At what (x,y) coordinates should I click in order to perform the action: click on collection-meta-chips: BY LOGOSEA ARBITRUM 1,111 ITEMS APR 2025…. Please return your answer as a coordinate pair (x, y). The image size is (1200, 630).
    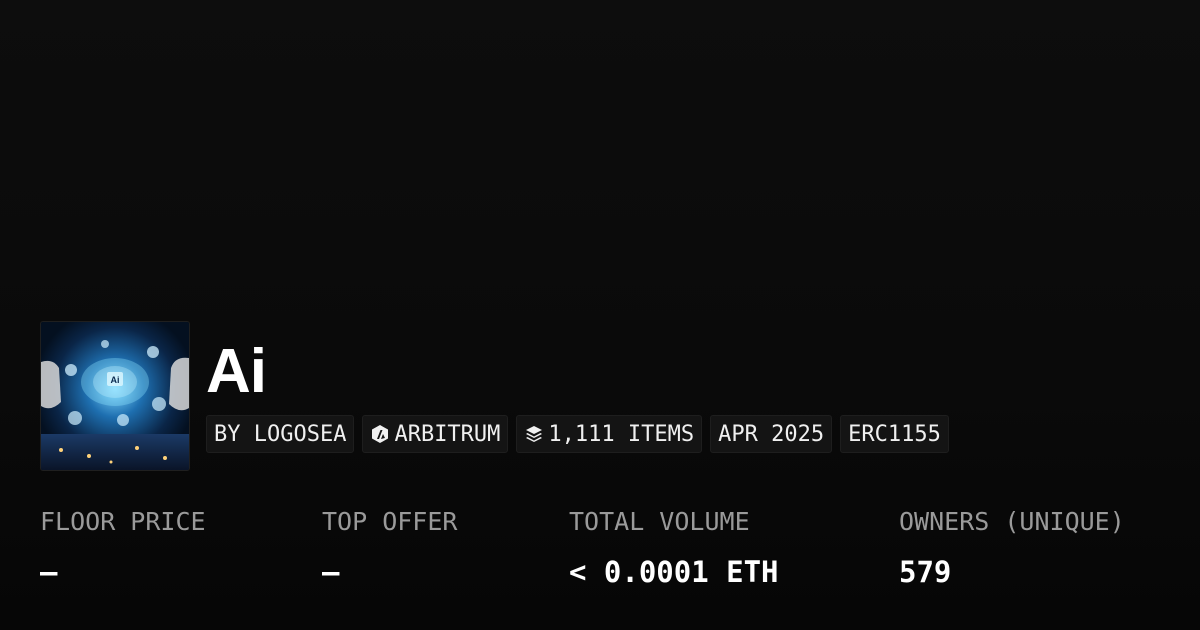
    Looking at the image, I should click on (577, 434).